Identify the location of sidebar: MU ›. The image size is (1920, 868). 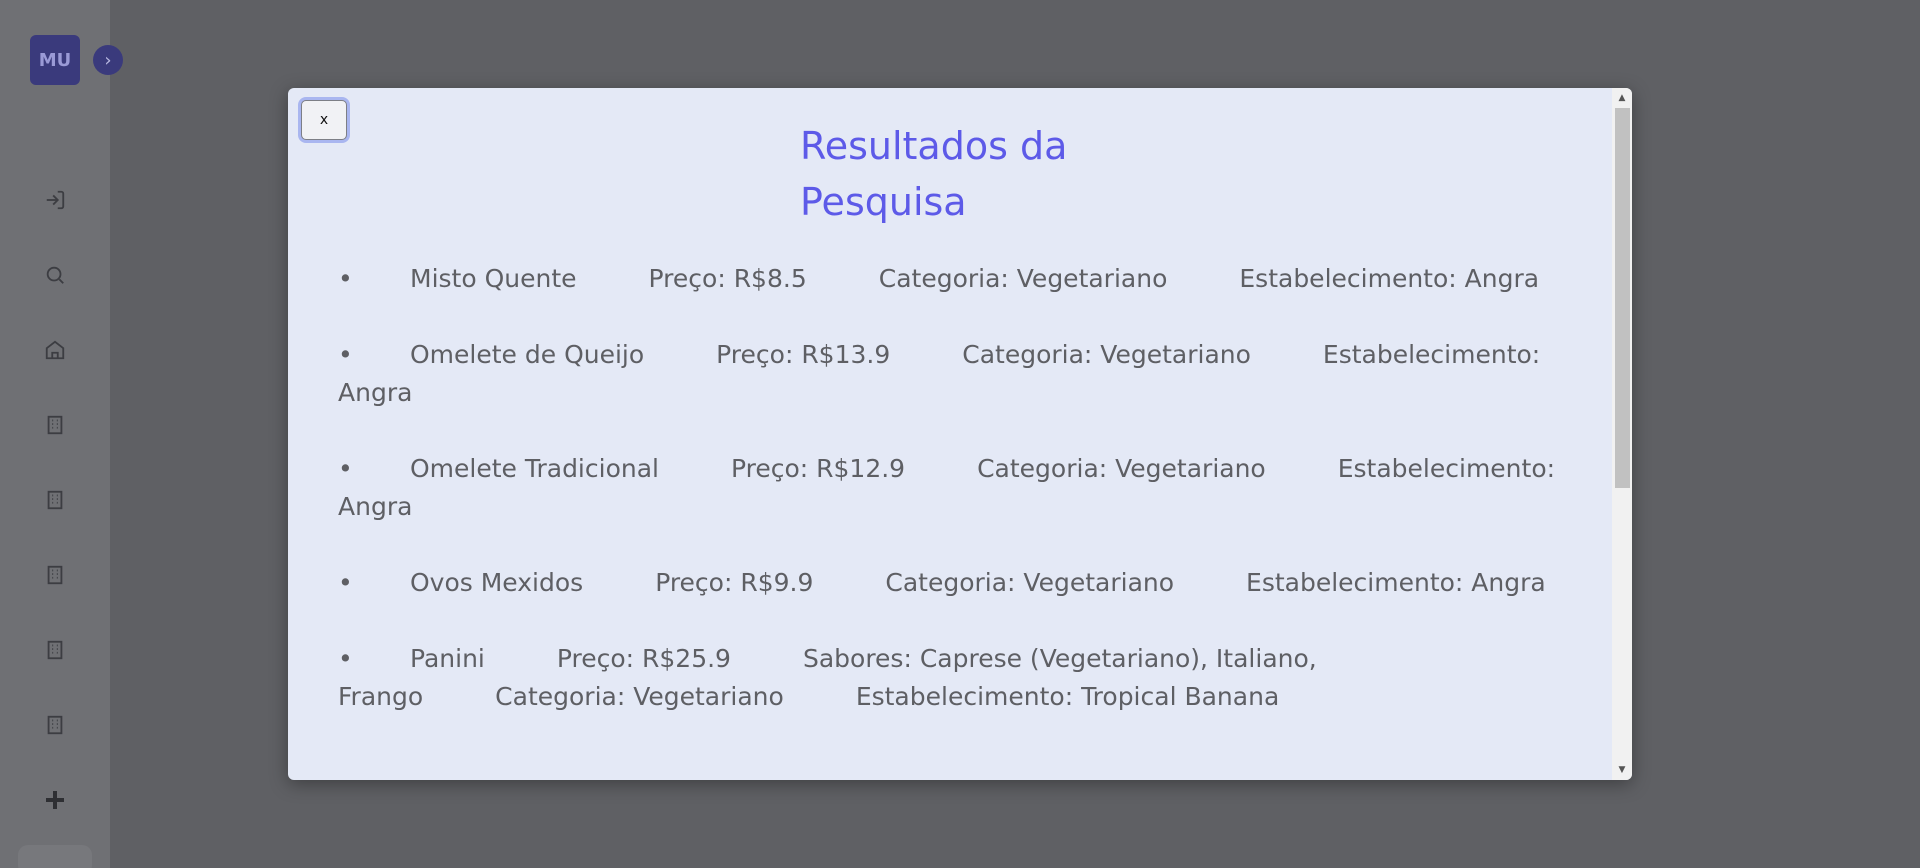
(61, 434).